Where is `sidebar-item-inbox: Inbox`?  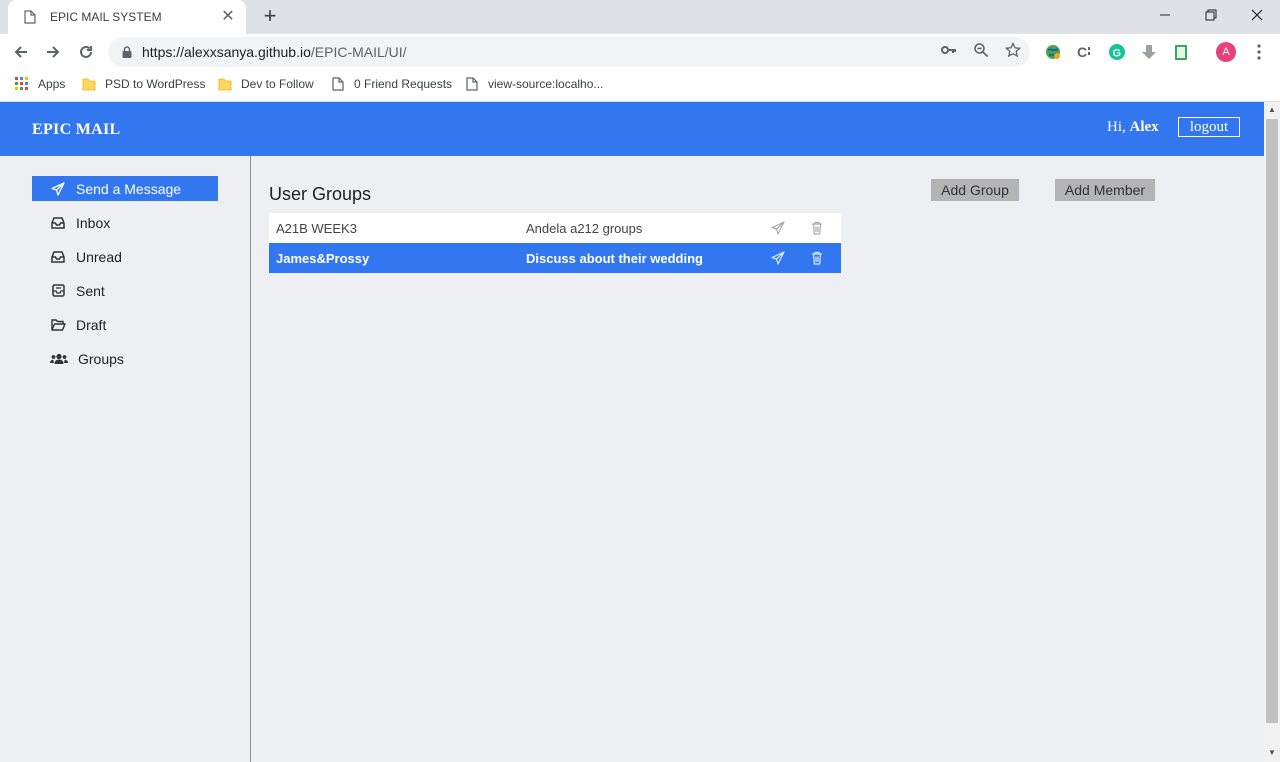 sidebar-item-inbox: Inbox is located at coordinates (125, 222).